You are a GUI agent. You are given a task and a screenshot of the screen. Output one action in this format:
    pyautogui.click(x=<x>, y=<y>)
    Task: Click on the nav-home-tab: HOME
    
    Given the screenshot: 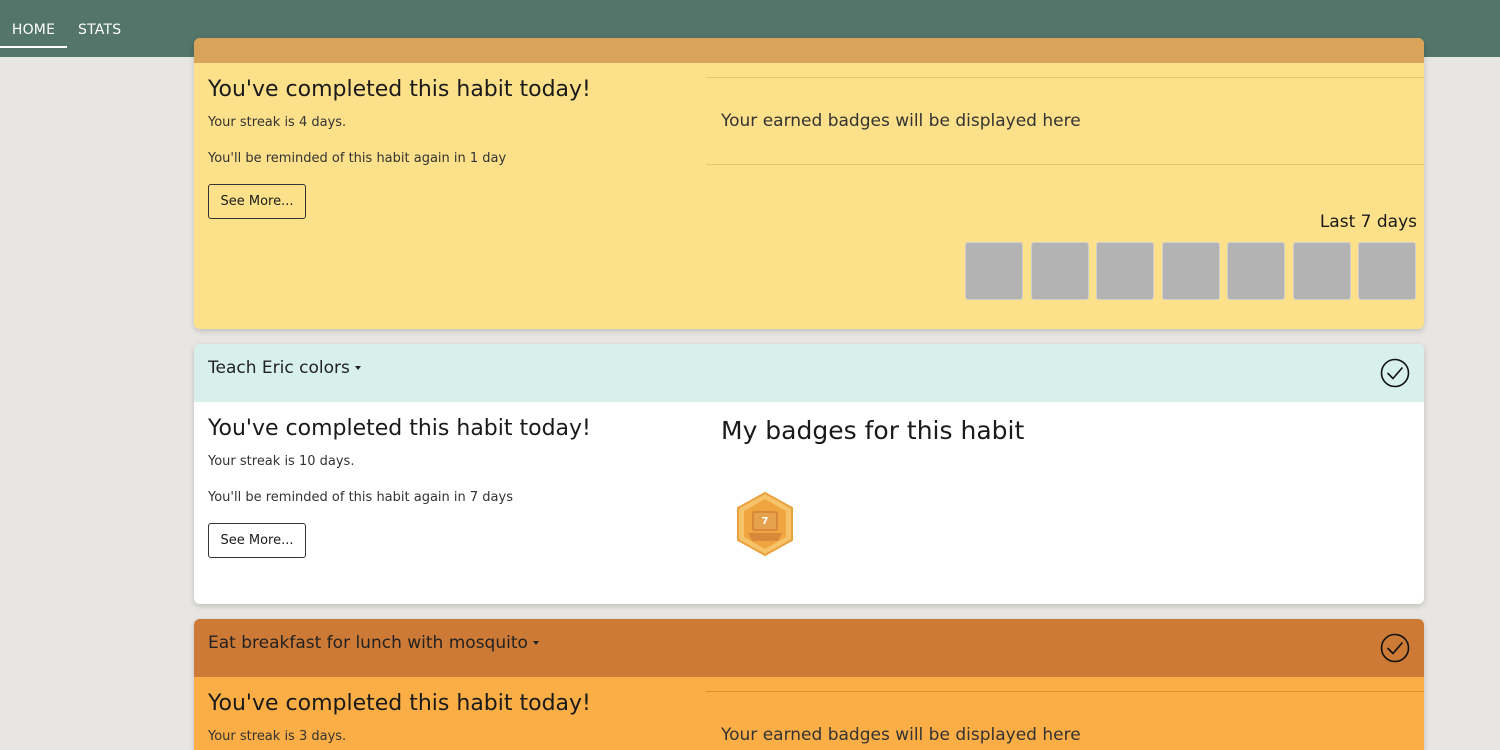 What is the action you would take?
    pyautogui.click(x=33, y=24)
    